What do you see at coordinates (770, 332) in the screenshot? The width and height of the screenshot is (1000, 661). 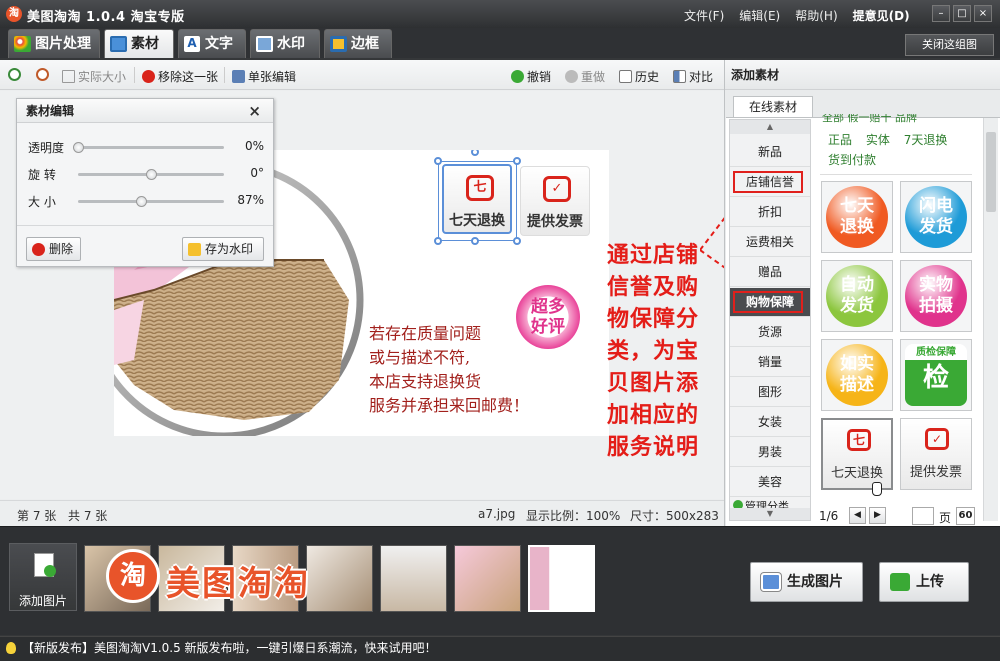 I see `category-item: 货源` at bounding box center [770, 332].